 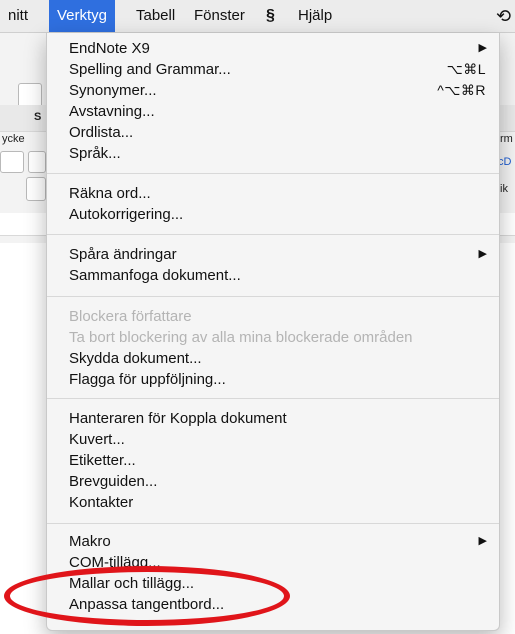 What do you see at coordinates (273, 90) in the screenshot?
I see `menu-item-synonymer: Synonymer... ^⌥⌘R` at bounding box center [273, 90].